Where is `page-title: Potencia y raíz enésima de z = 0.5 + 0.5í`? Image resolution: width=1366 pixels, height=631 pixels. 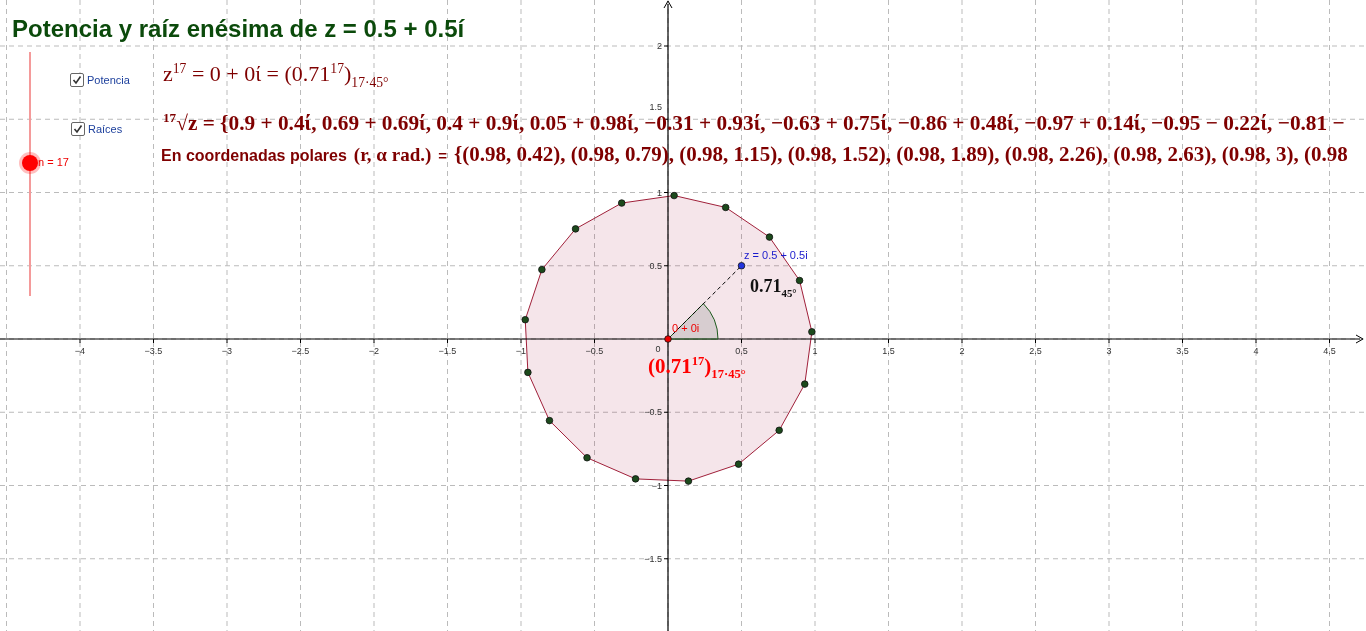
page-title: Potencia y raíz enésima de z = 0.5 + 0.5í is located at coordinates (238, 29).